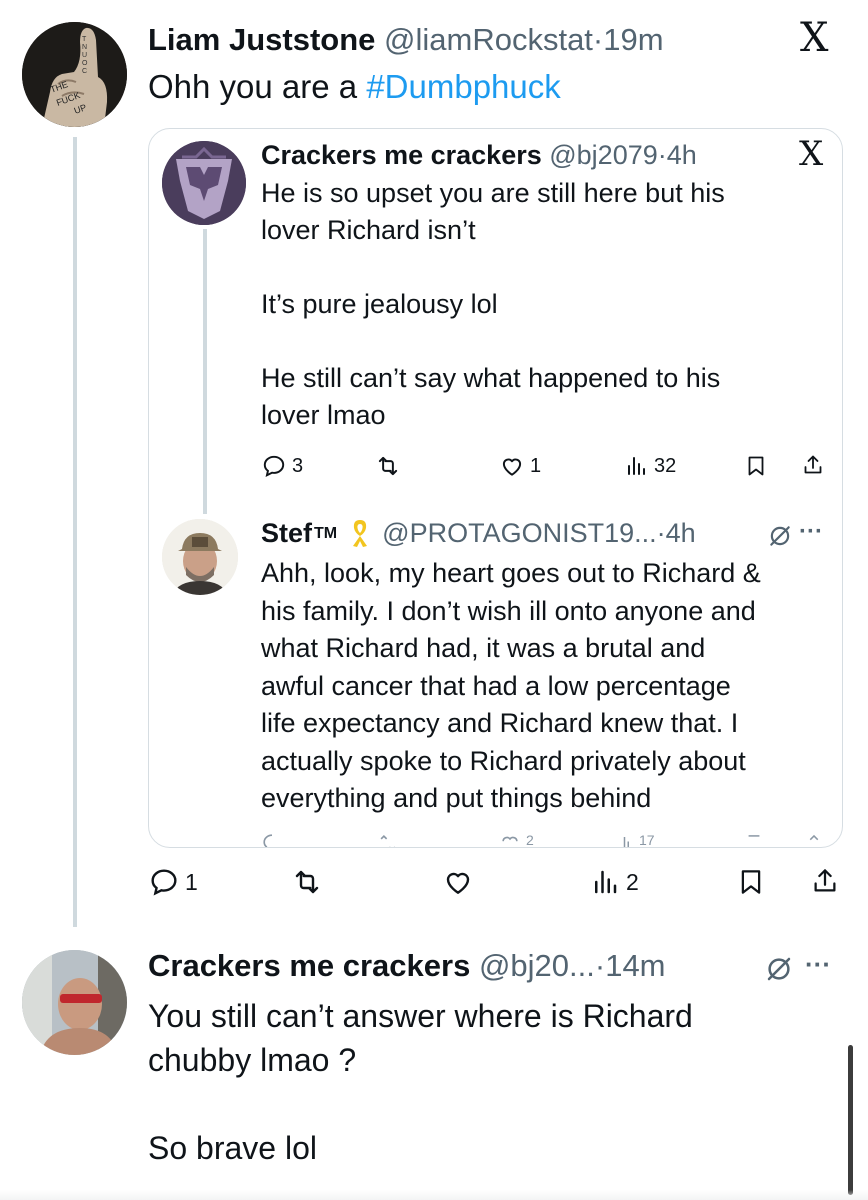 This screenshot has height=1200, width=868. Describe the element at coordinates (458, 882) in the screenshot. I see `main-like-button` at that location.